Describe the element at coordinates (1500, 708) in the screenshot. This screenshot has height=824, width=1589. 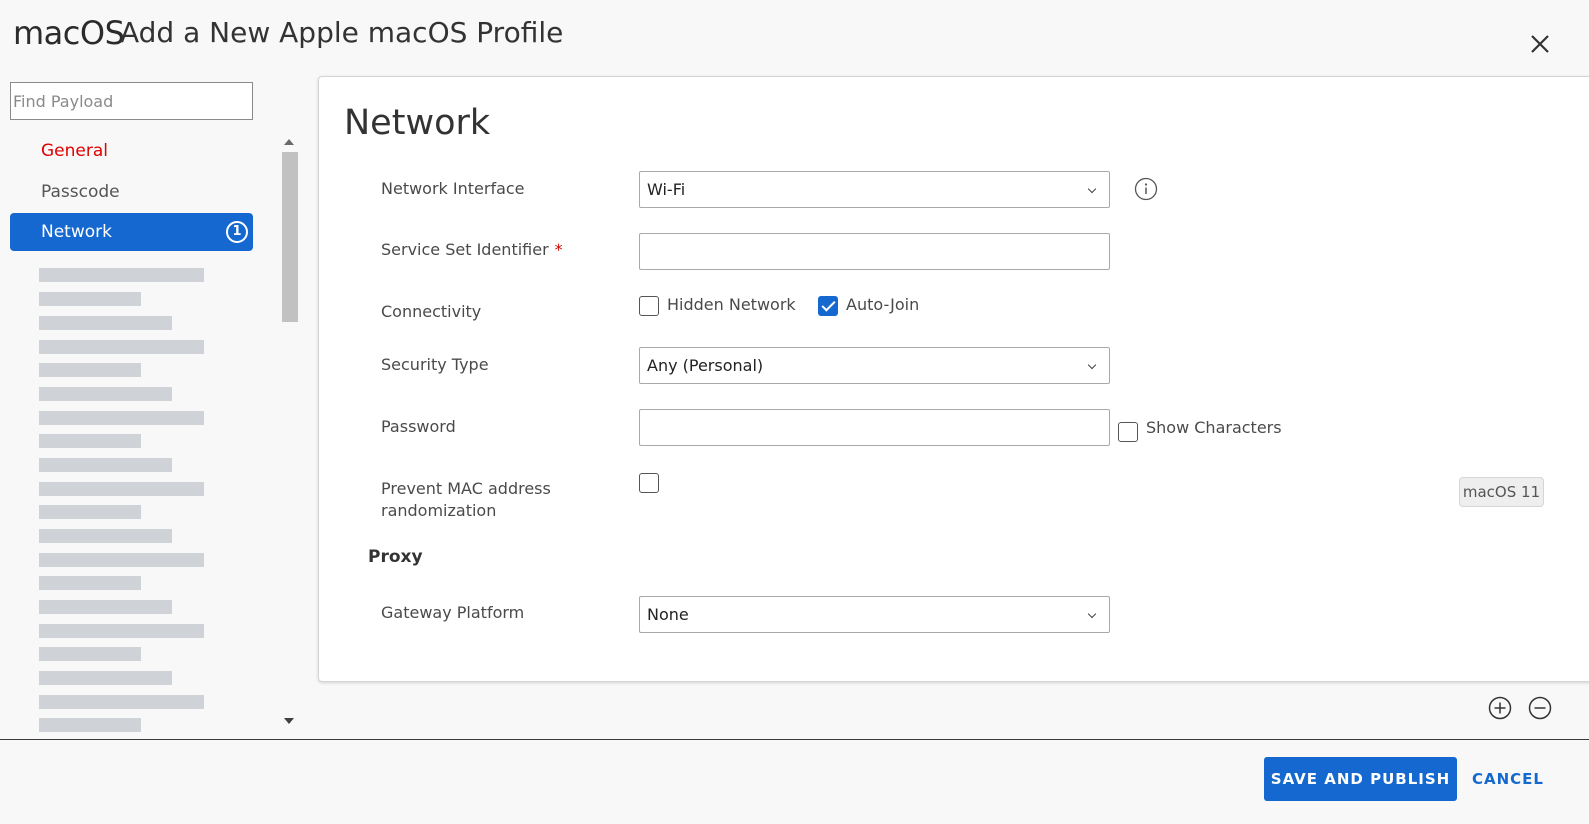
I see `add-payload-icon` at that location.